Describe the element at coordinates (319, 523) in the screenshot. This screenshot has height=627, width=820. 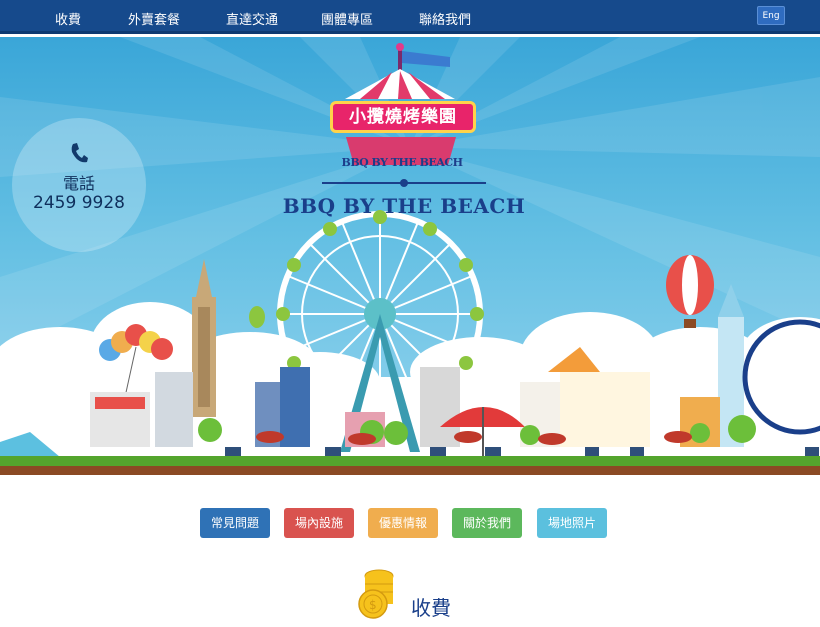
I see `facilities-button: 場內設施` at that location.